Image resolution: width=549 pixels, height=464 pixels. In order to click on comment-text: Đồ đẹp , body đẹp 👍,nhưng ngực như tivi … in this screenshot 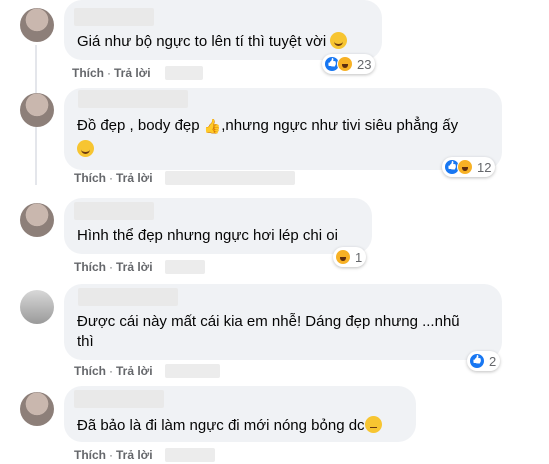, I will do `click(268, 125)`.